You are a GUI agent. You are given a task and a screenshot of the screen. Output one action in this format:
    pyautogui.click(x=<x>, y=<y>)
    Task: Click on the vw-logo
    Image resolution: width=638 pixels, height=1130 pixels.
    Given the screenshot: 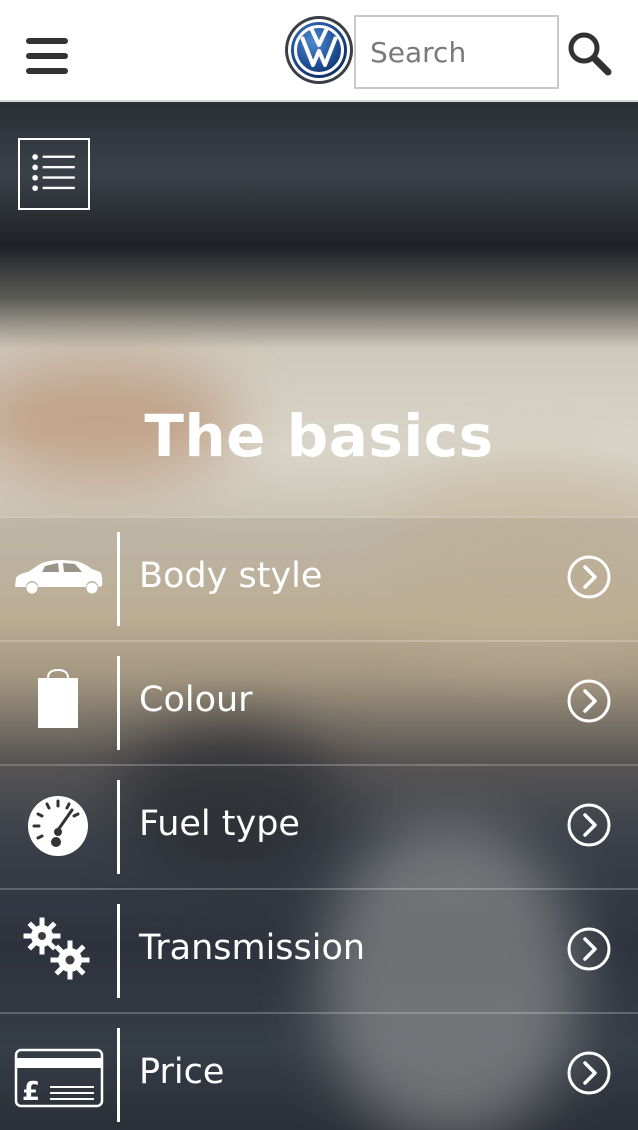 What is the action you would take?
    pyautogui.click(x=319, y=50)
    